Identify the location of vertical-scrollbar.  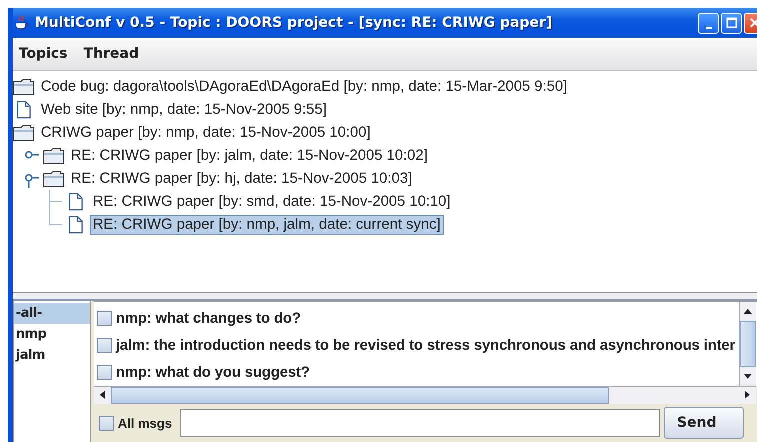
(747, 344).